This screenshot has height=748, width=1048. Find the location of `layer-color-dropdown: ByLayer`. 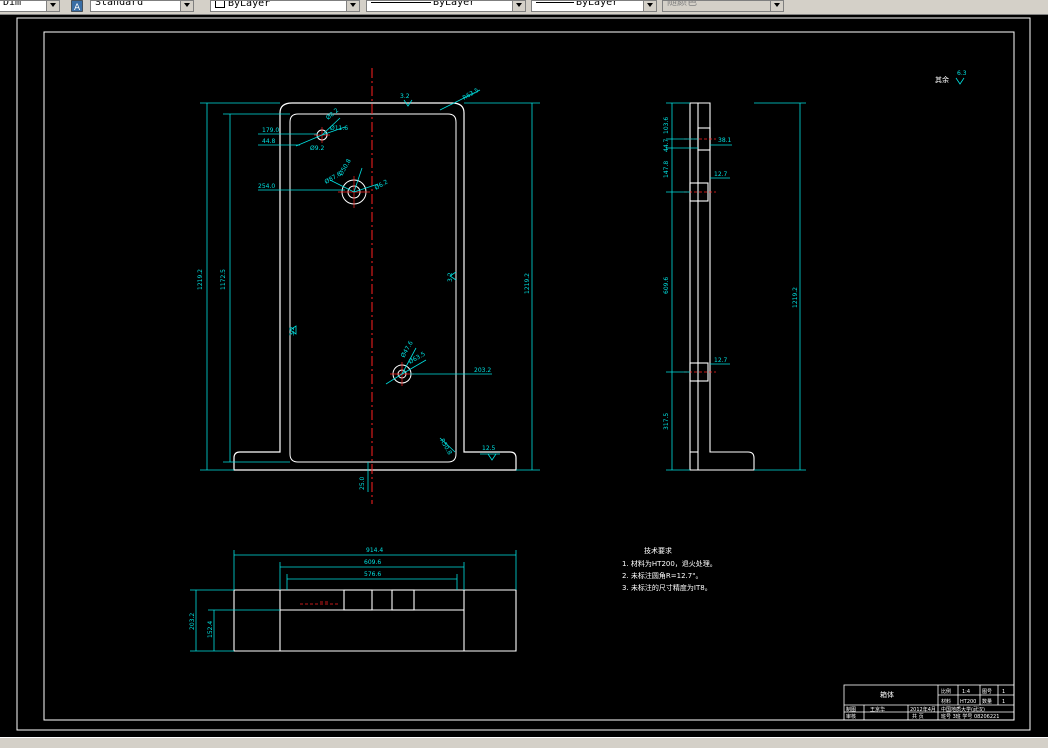

layer-color-dropdown: ByLayer is located at coordinates (285, 6).